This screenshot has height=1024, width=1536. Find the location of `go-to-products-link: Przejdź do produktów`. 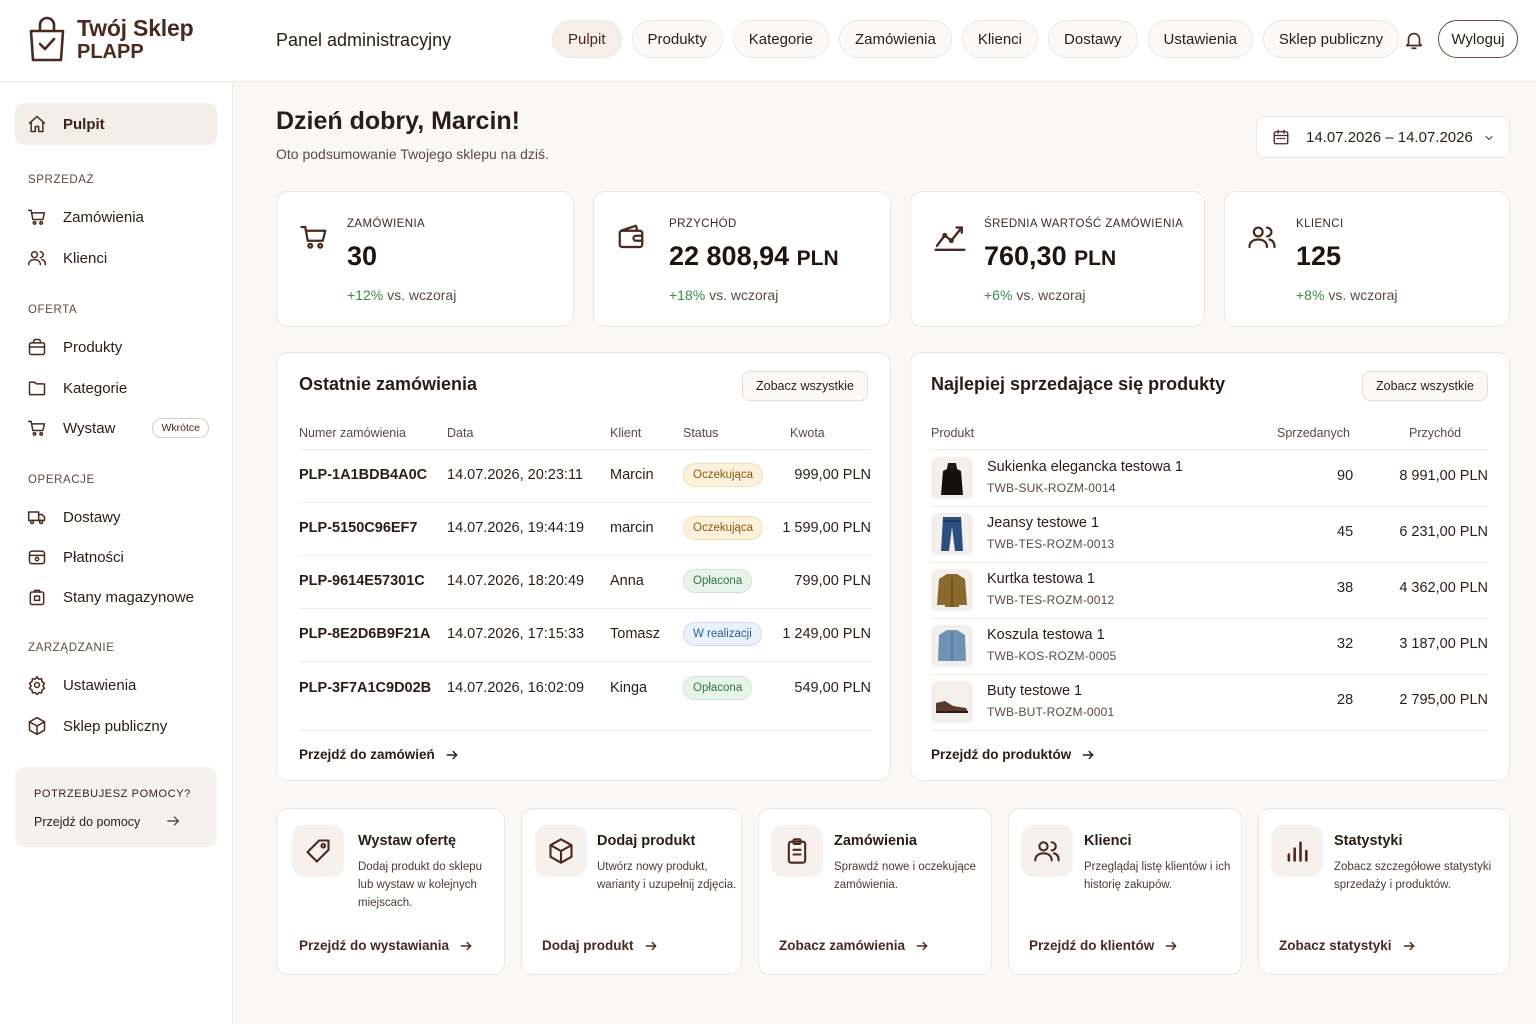

go-to-products-link: Przejdź do produktów is located at coordinates (1013, 754).